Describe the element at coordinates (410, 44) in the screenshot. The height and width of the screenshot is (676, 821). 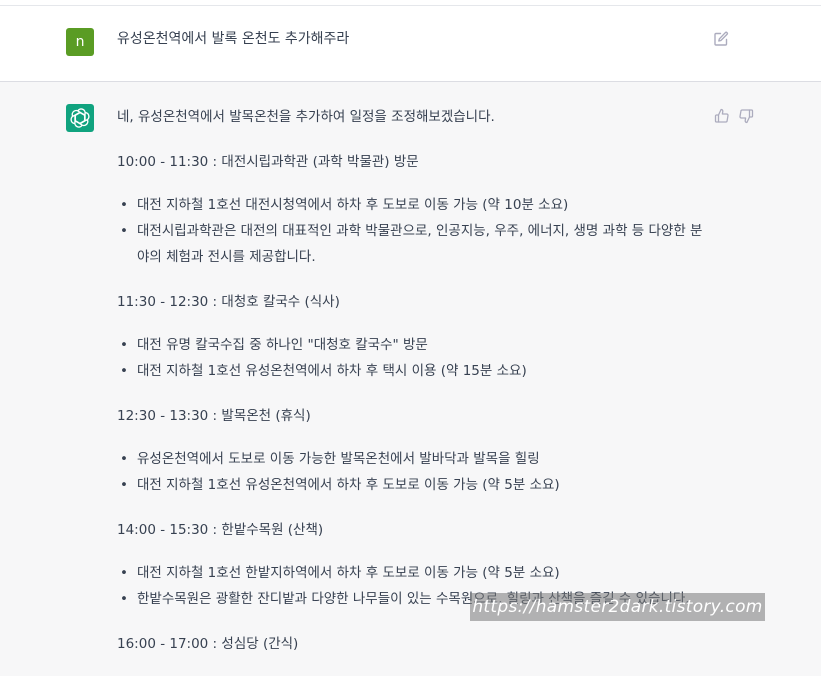
I see `user-message-row: n 유성온천역에서 발록 온천도 추가해주라` at that location.